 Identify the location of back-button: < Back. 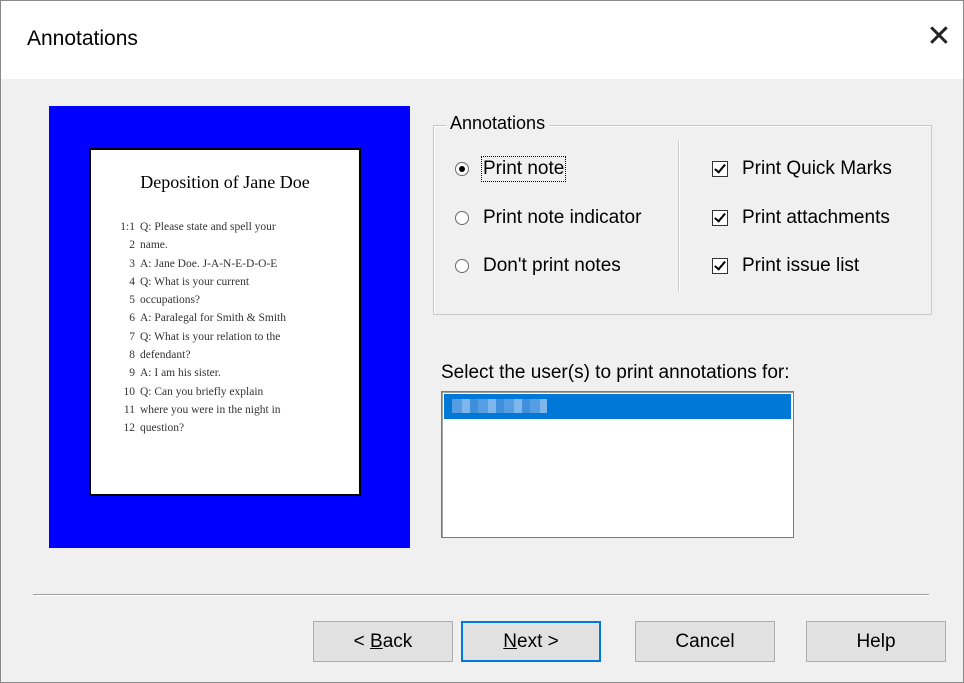
(383, 641).